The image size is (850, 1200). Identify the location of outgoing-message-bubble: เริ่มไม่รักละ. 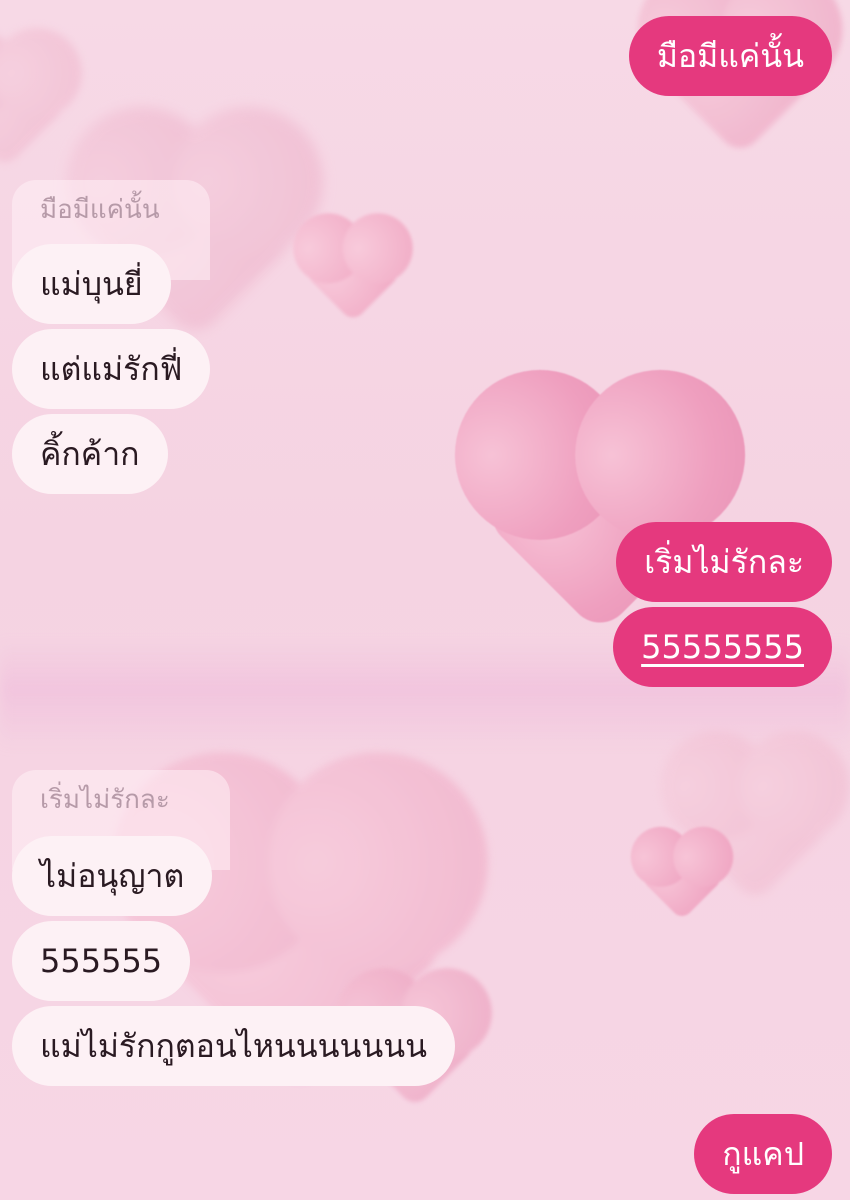
(724, 562).